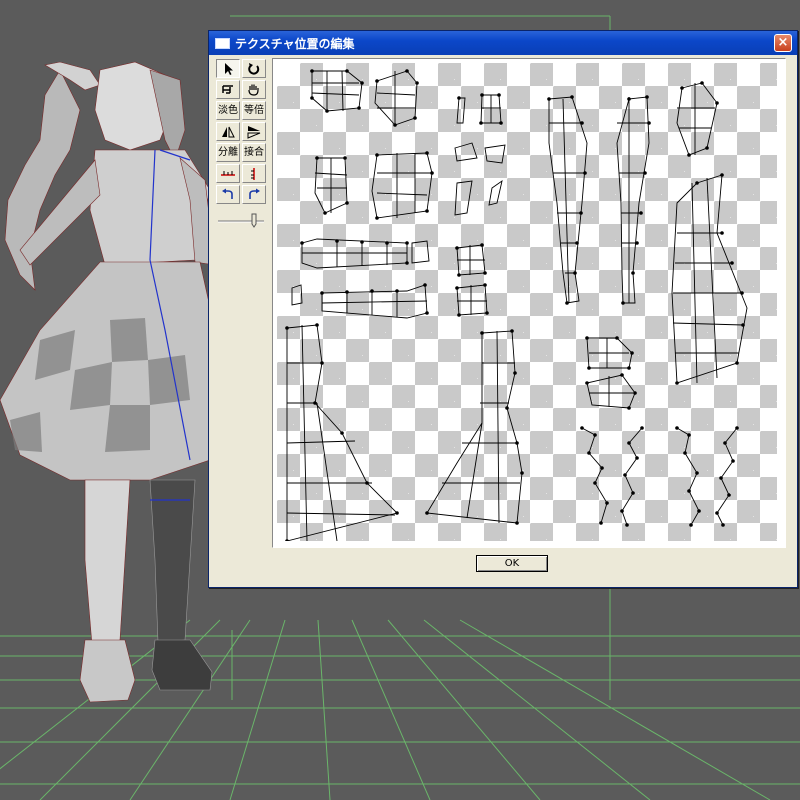  What do you see at coordinates (254, 68) in the screenshot?
I see `rotate-icon` at bounding box center [254, 68].